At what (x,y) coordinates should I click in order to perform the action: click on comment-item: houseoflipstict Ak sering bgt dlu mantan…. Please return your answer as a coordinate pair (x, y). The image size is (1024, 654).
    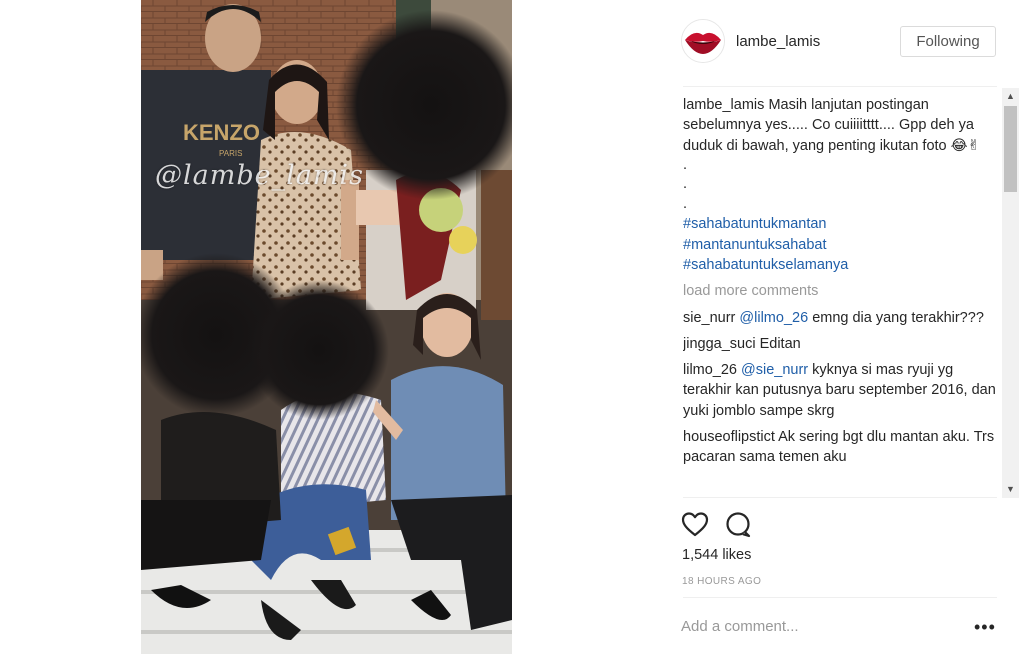
    Looking at the image, I should click on (842, 447).